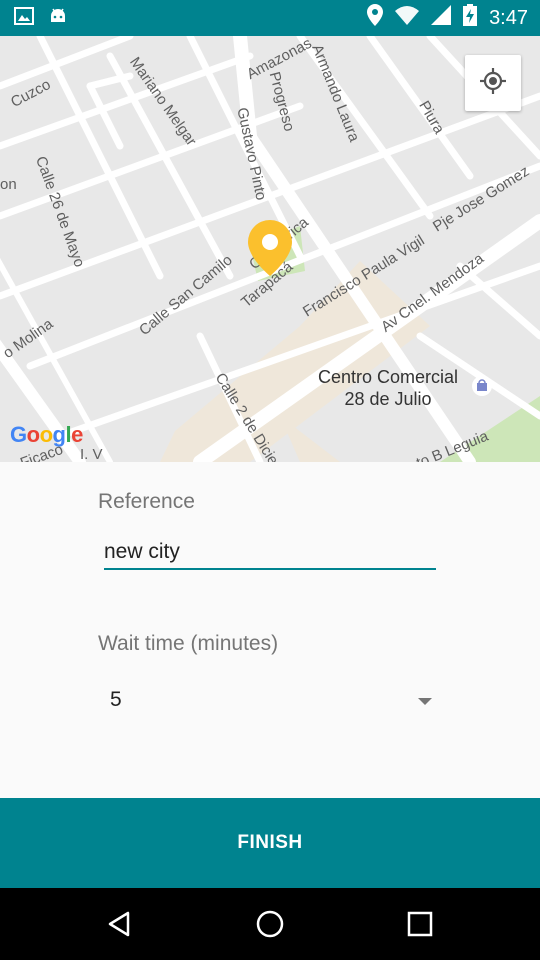 The height and width of the screenshot is (960, 540). Describe the element at coordinates (425, 701) in the screenshot. I see `dropdown-arrow-icon` at that location.